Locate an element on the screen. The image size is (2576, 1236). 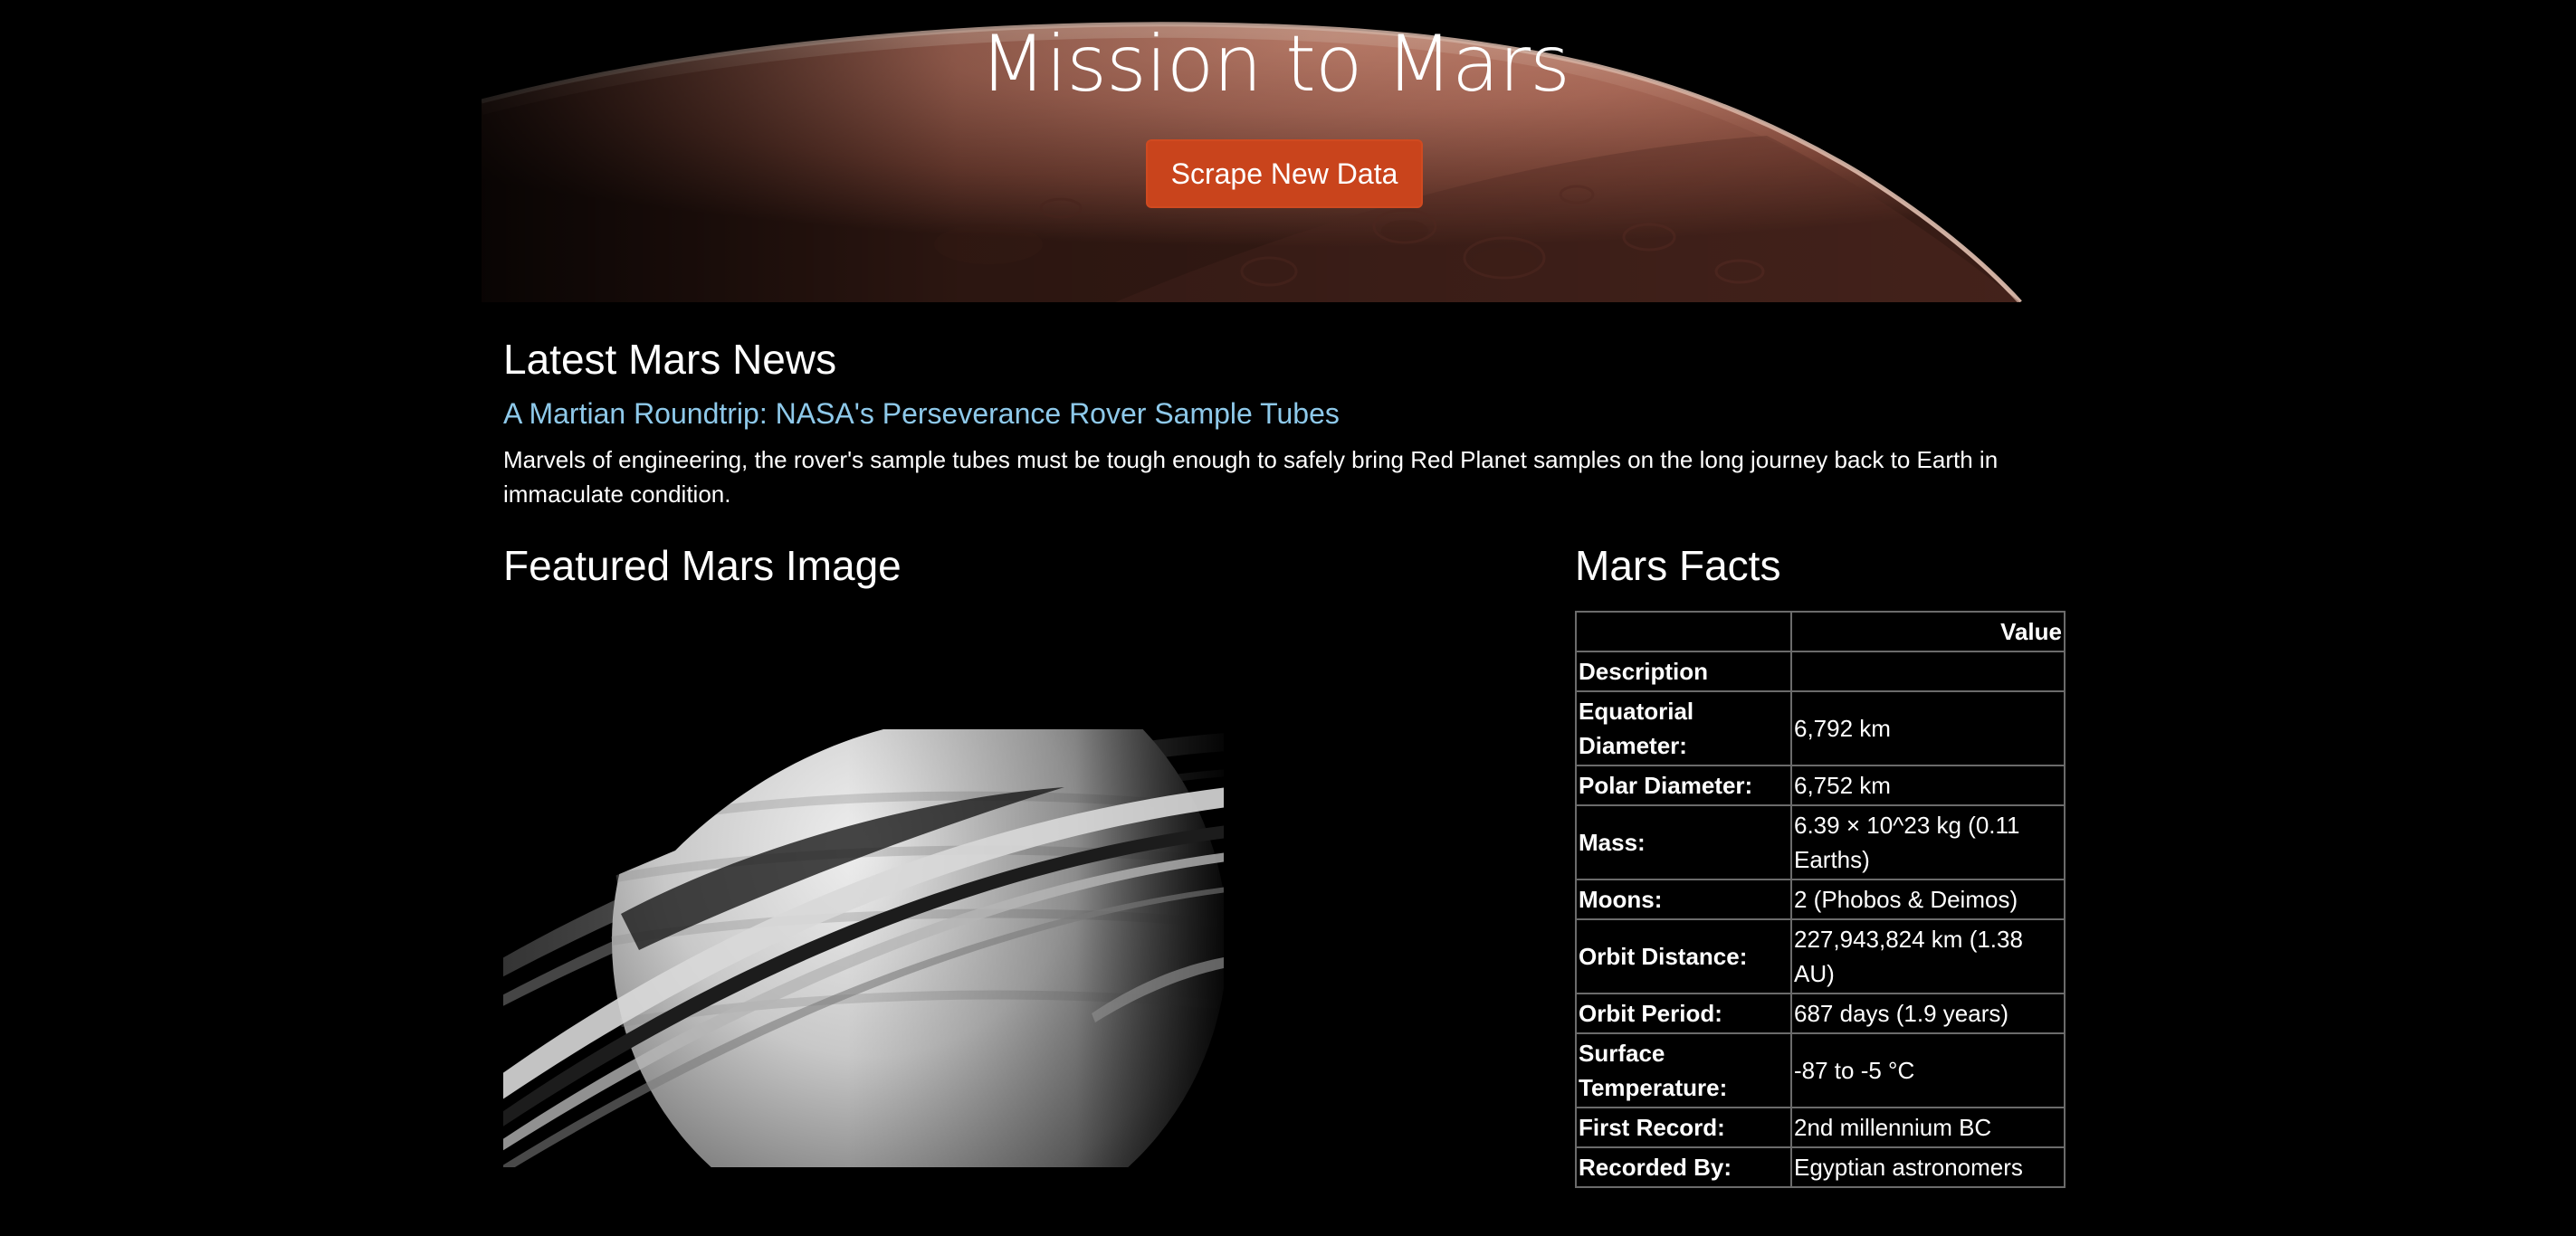
featured-image-section: Featured Mars Image is located at coordinates (865, 863).